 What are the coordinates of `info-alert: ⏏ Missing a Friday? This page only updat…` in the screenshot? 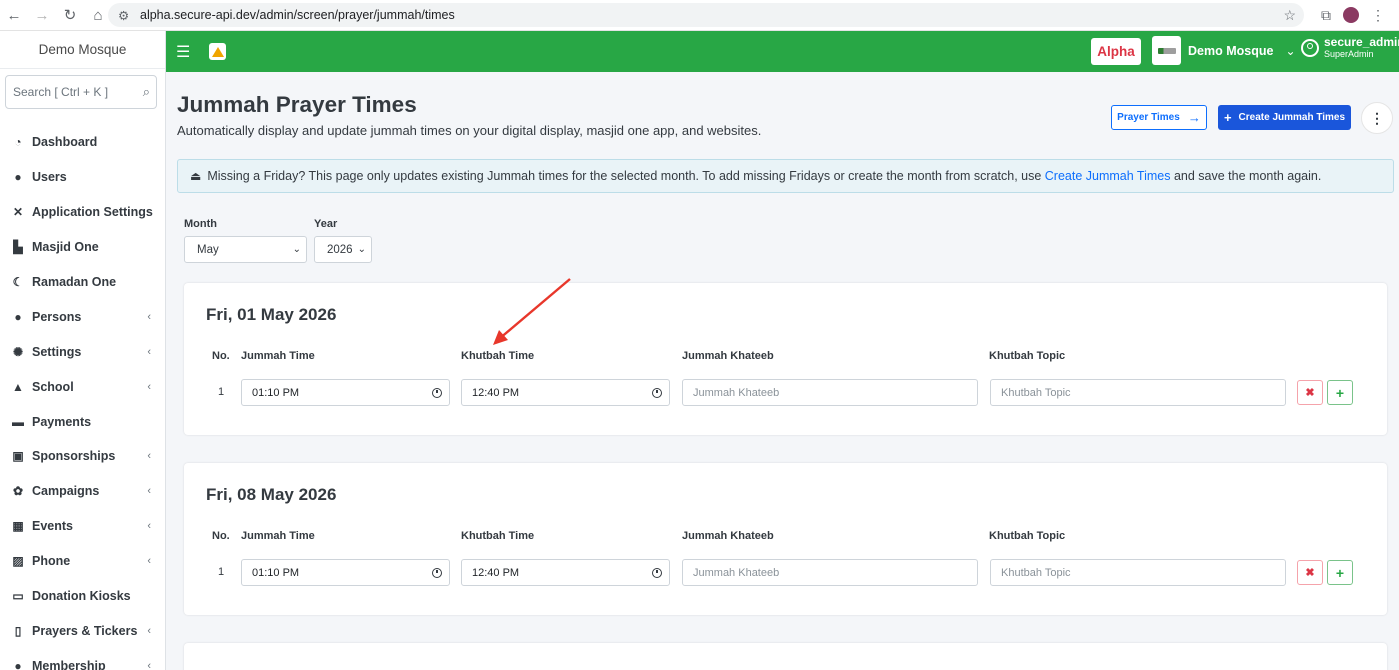 It's located at (785, 176).